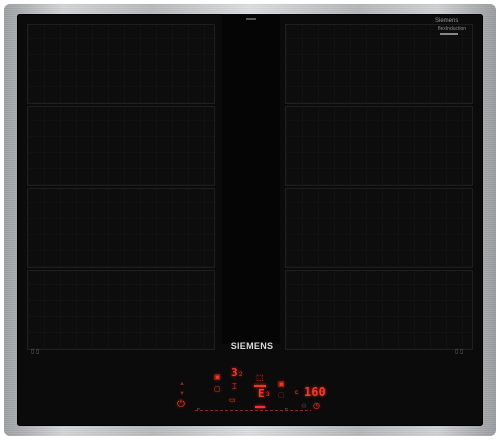 The height and width of the screenshot is (440, 500). Describe the element at coordinates (296, 393) in the screenshot. I see `timer-unit: c` at that location.